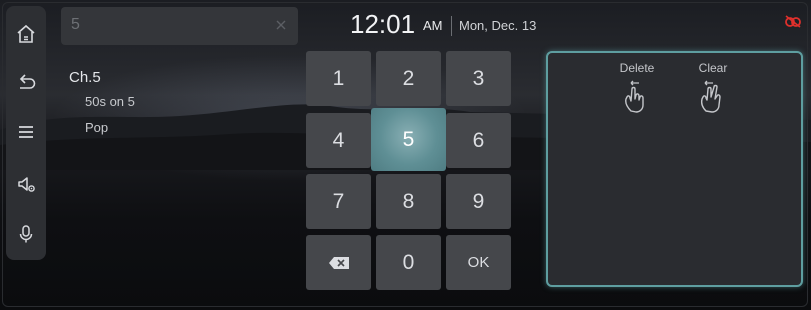  Describe the element at coordinates (179, 26) in the screenshot. I see `search-input: 5` at that location.